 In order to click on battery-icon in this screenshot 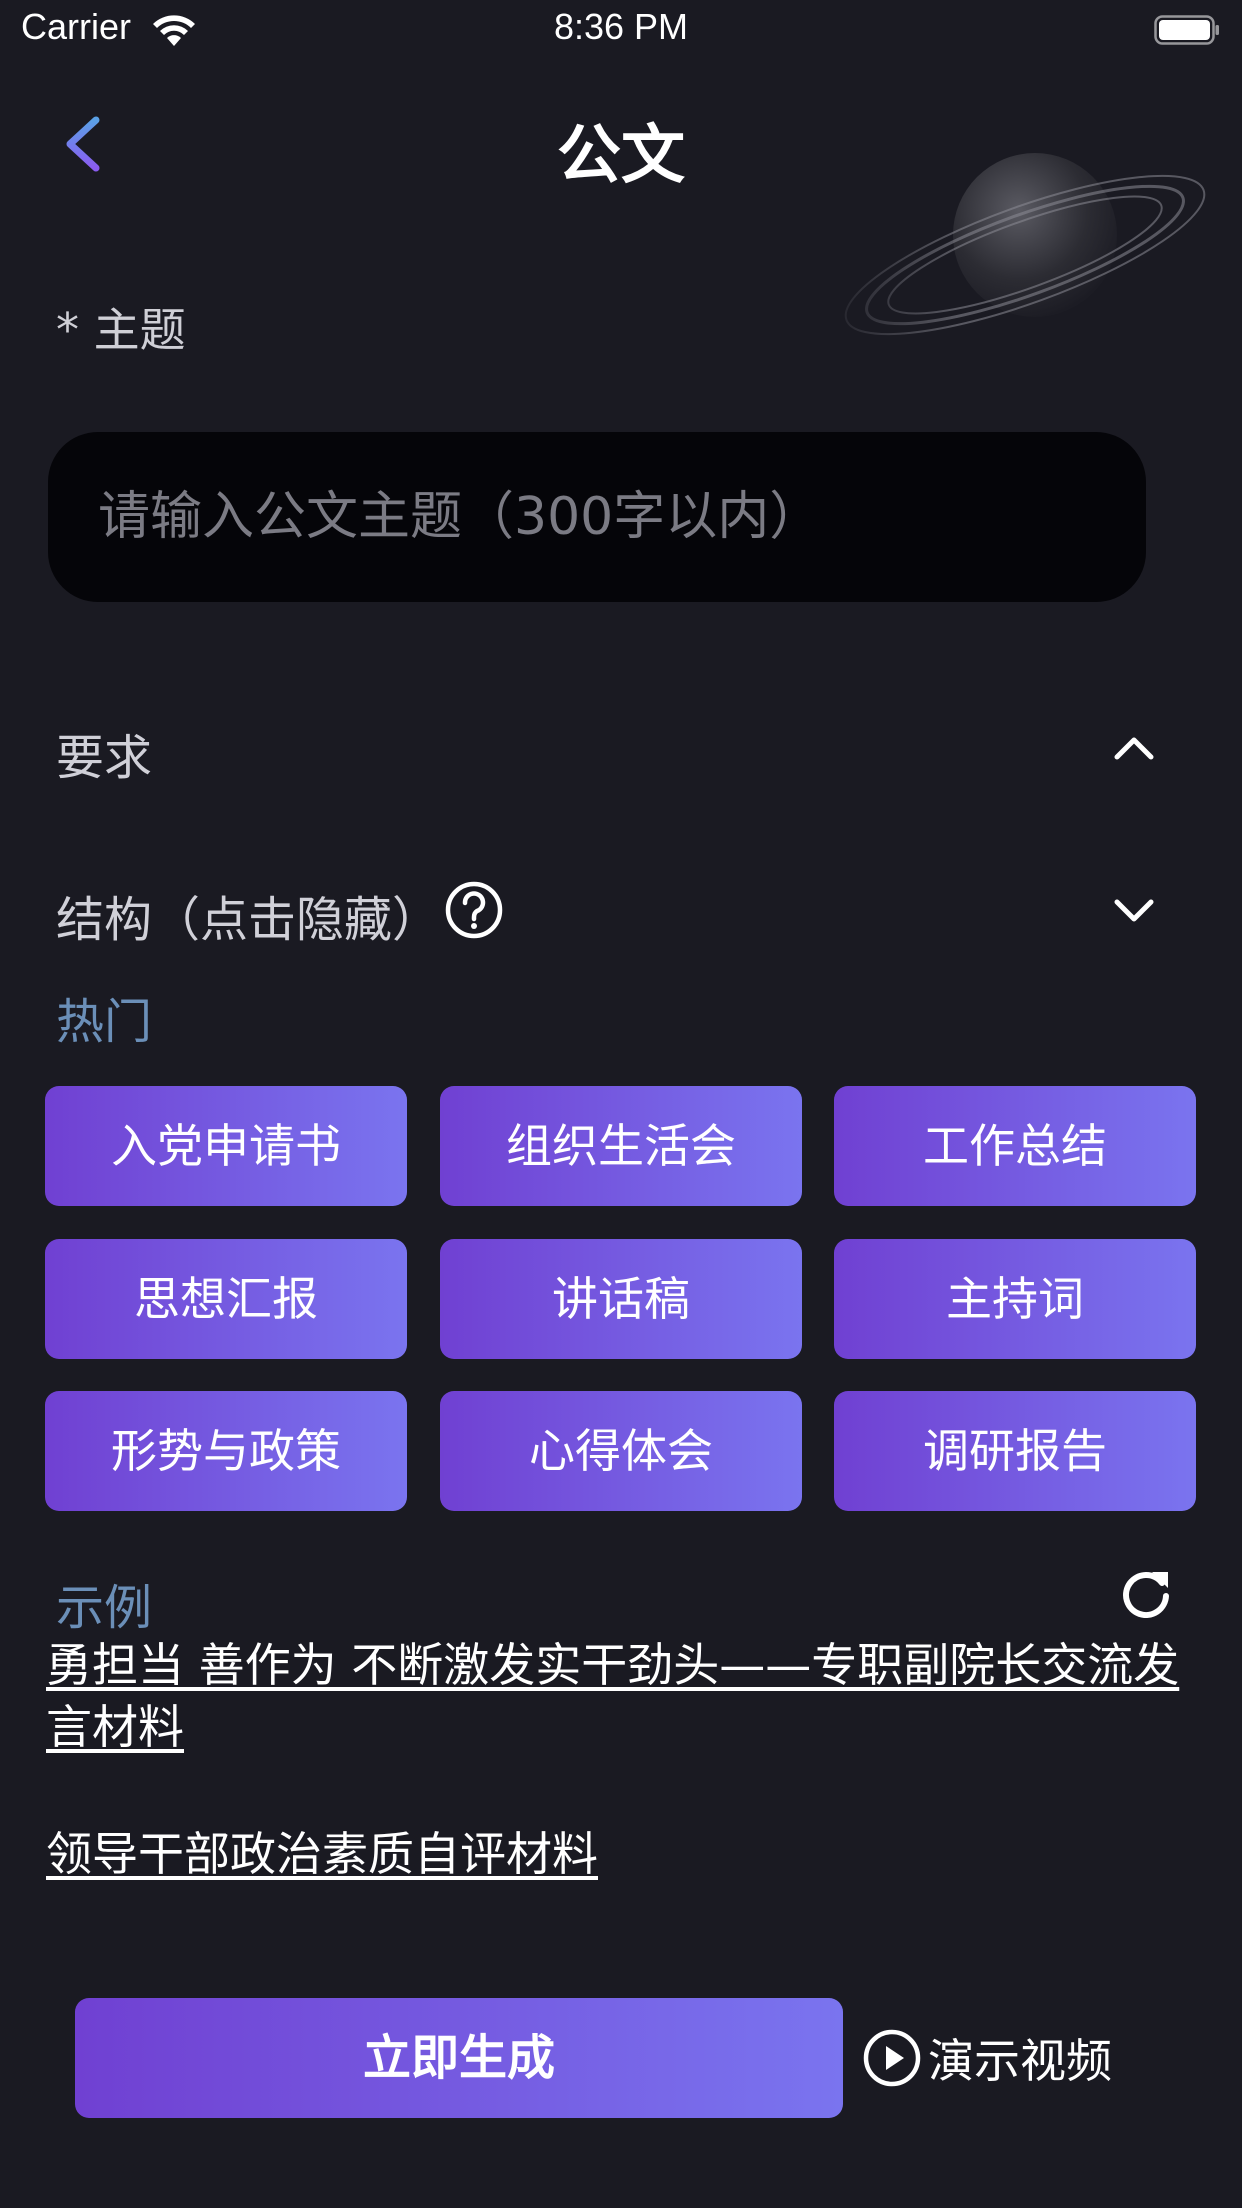, I will do `click(1186, 30)`.